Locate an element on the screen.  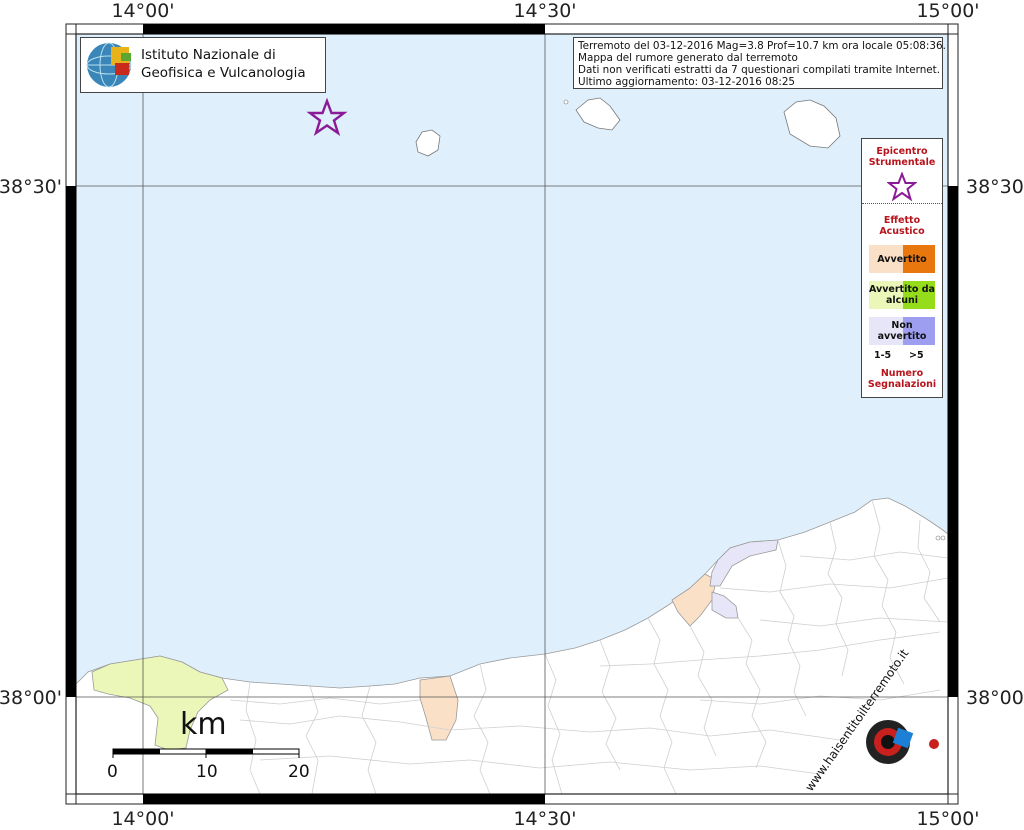
legend-count-title: Numero Segnalazioni is located at coordinates (902, 379).